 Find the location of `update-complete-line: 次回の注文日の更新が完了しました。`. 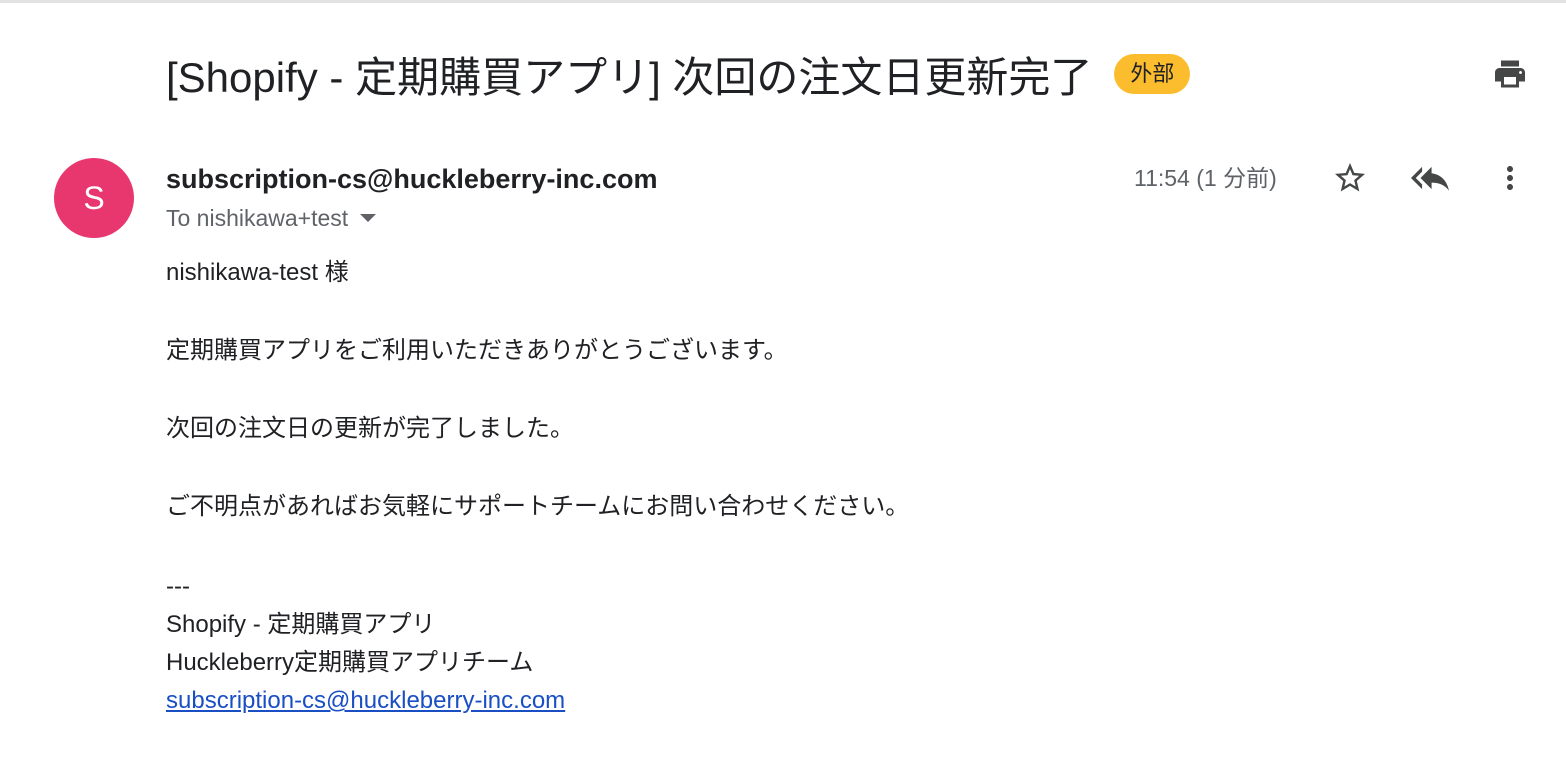

update-complete-line: 次回の注文日の更新が完了しました。 is located at coordinates (370, 428).